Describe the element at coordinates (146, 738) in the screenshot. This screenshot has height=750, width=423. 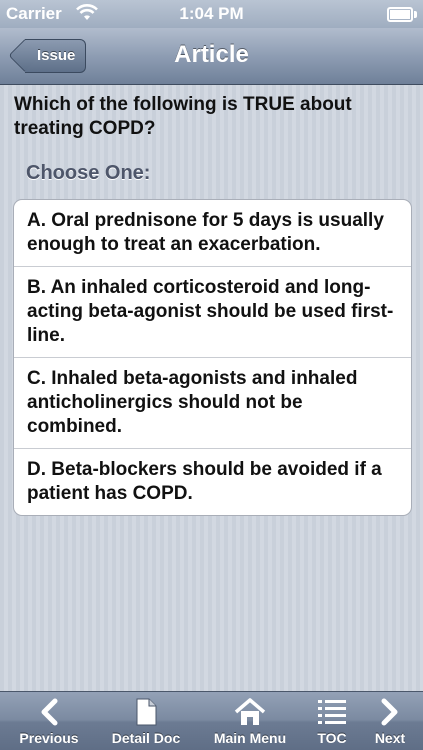
I see `detail-doc-label: Detail Doc` at that location.